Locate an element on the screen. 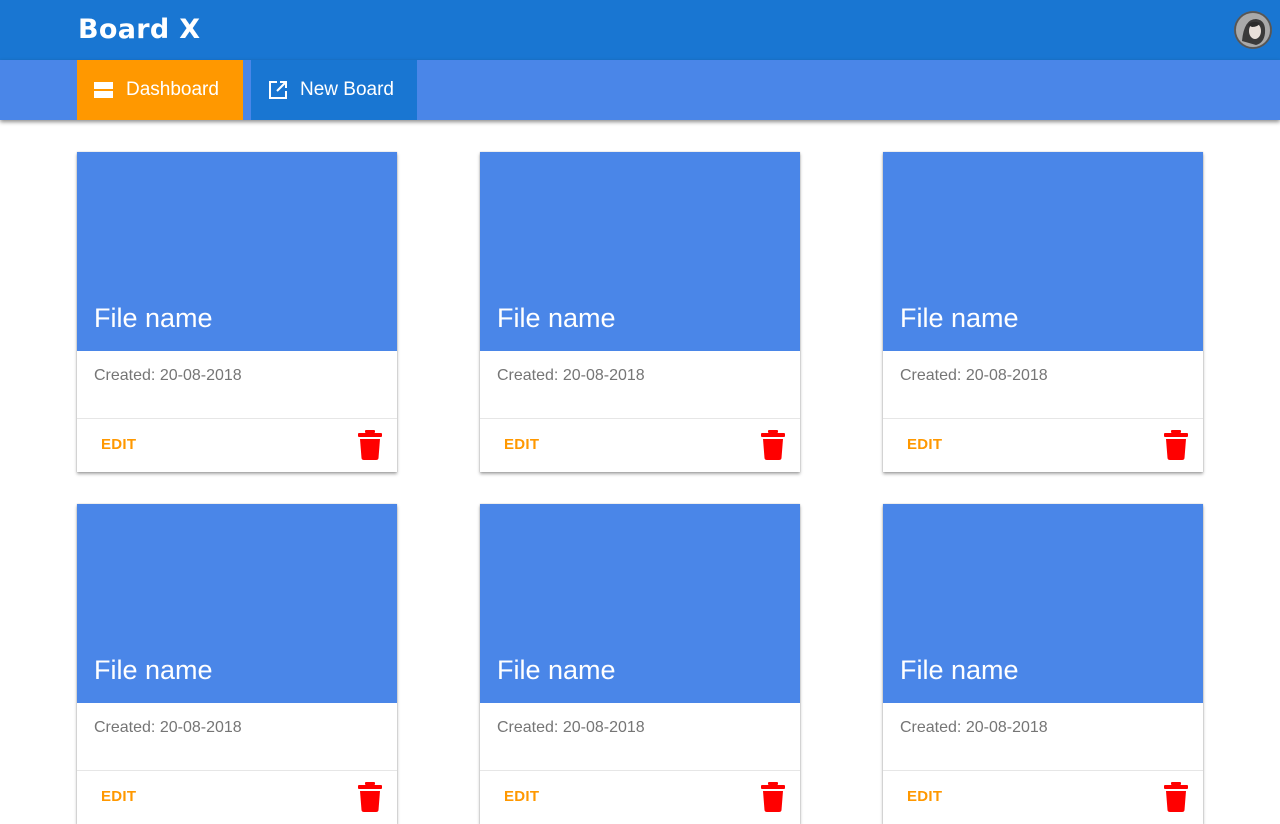  tab-new-board: New Board is located at coordinates (334, 90).